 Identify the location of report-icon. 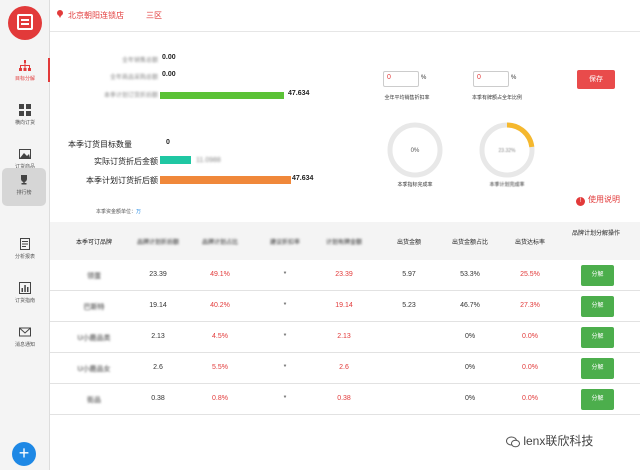
(25, 244).